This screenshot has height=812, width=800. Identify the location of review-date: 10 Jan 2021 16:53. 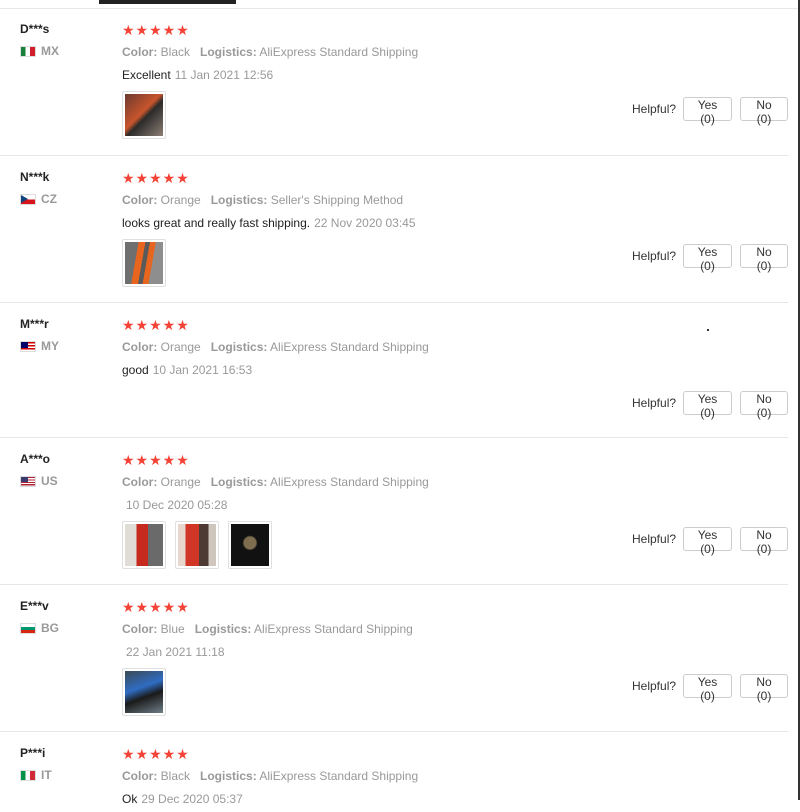
(202, 370).